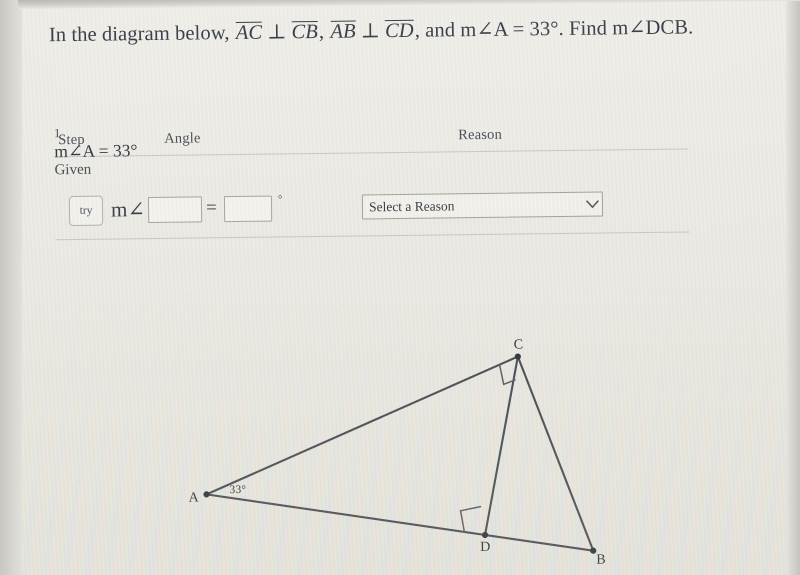 The height and width of the screenshot is (575, 800). Describe the element at coordinates (518, 345) in the screenshot. I see `vertex-label-c: C` at that location.